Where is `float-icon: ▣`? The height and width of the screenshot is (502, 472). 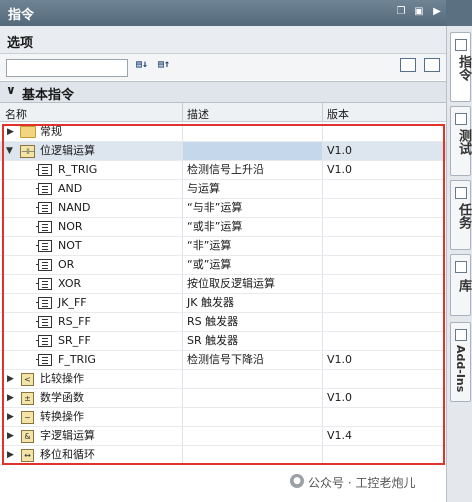
float-icon: ▣ is located at coordinates (419, 12).